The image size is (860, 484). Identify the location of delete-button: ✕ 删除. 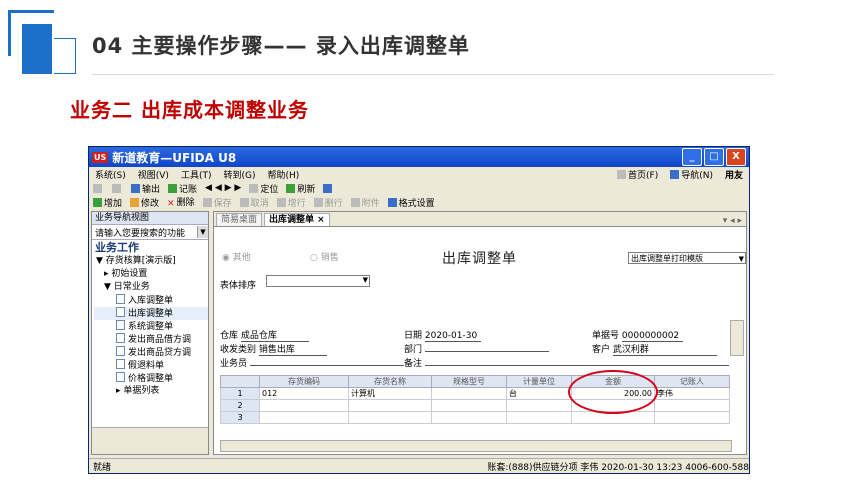
(181, 202).